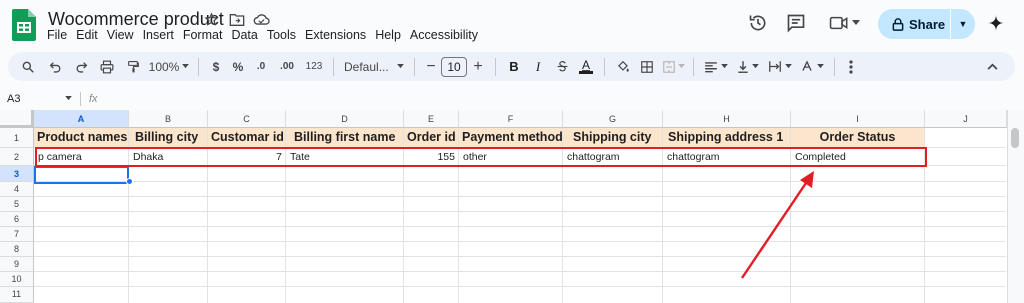 The image size is (1024, 303). What do you see at coordinates (129, 181) in the screenshot?
I see `fill-handle` at bounding box center [129, 181].